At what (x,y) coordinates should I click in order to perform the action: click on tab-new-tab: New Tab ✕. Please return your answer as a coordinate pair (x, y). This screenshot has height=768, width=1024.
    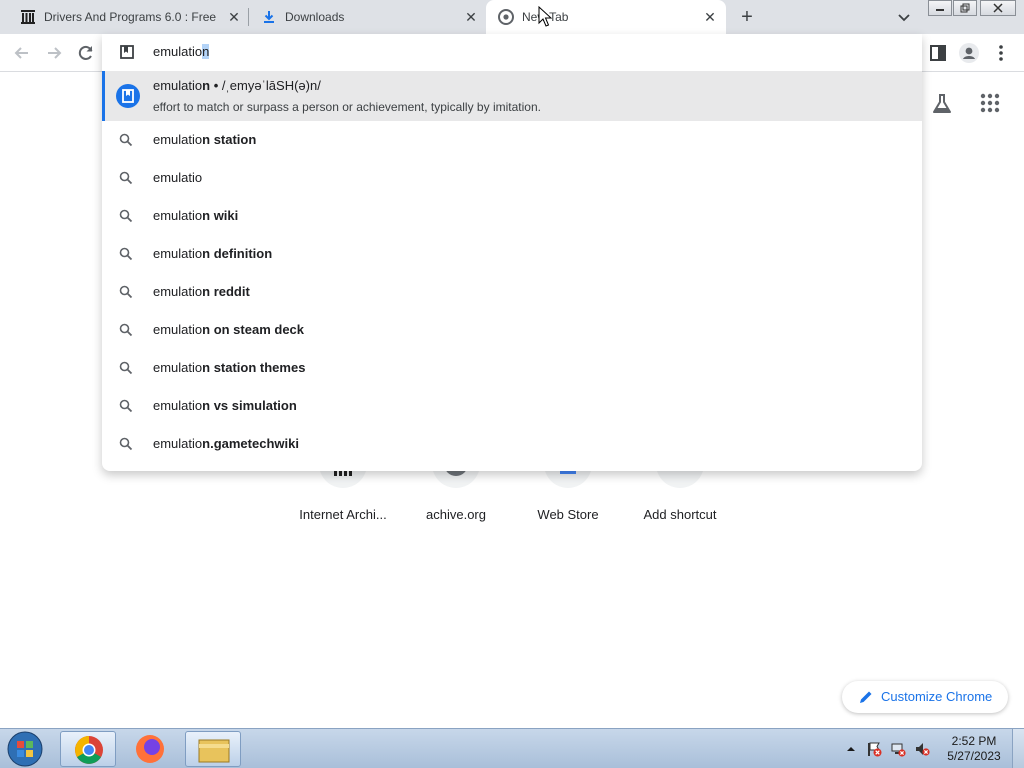
    Looking at the image, I should click on (606, 17).